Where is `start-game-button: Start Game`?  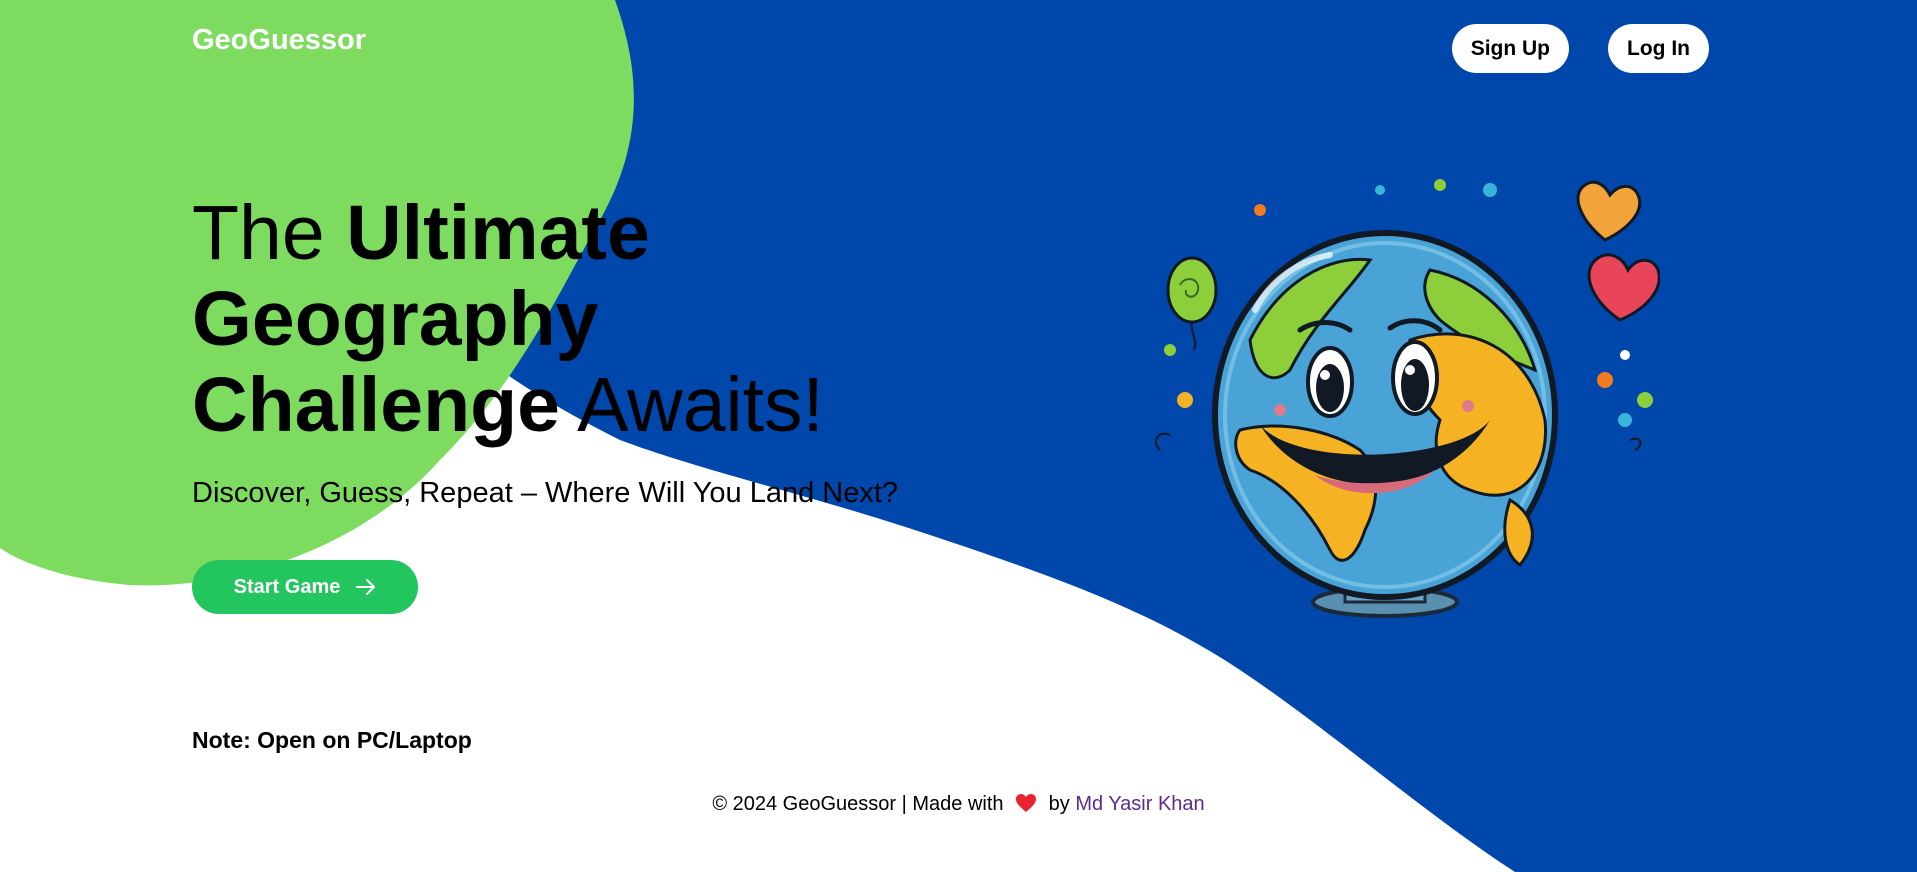 start-game-button: Start Game is located at coordinates (305, 587).